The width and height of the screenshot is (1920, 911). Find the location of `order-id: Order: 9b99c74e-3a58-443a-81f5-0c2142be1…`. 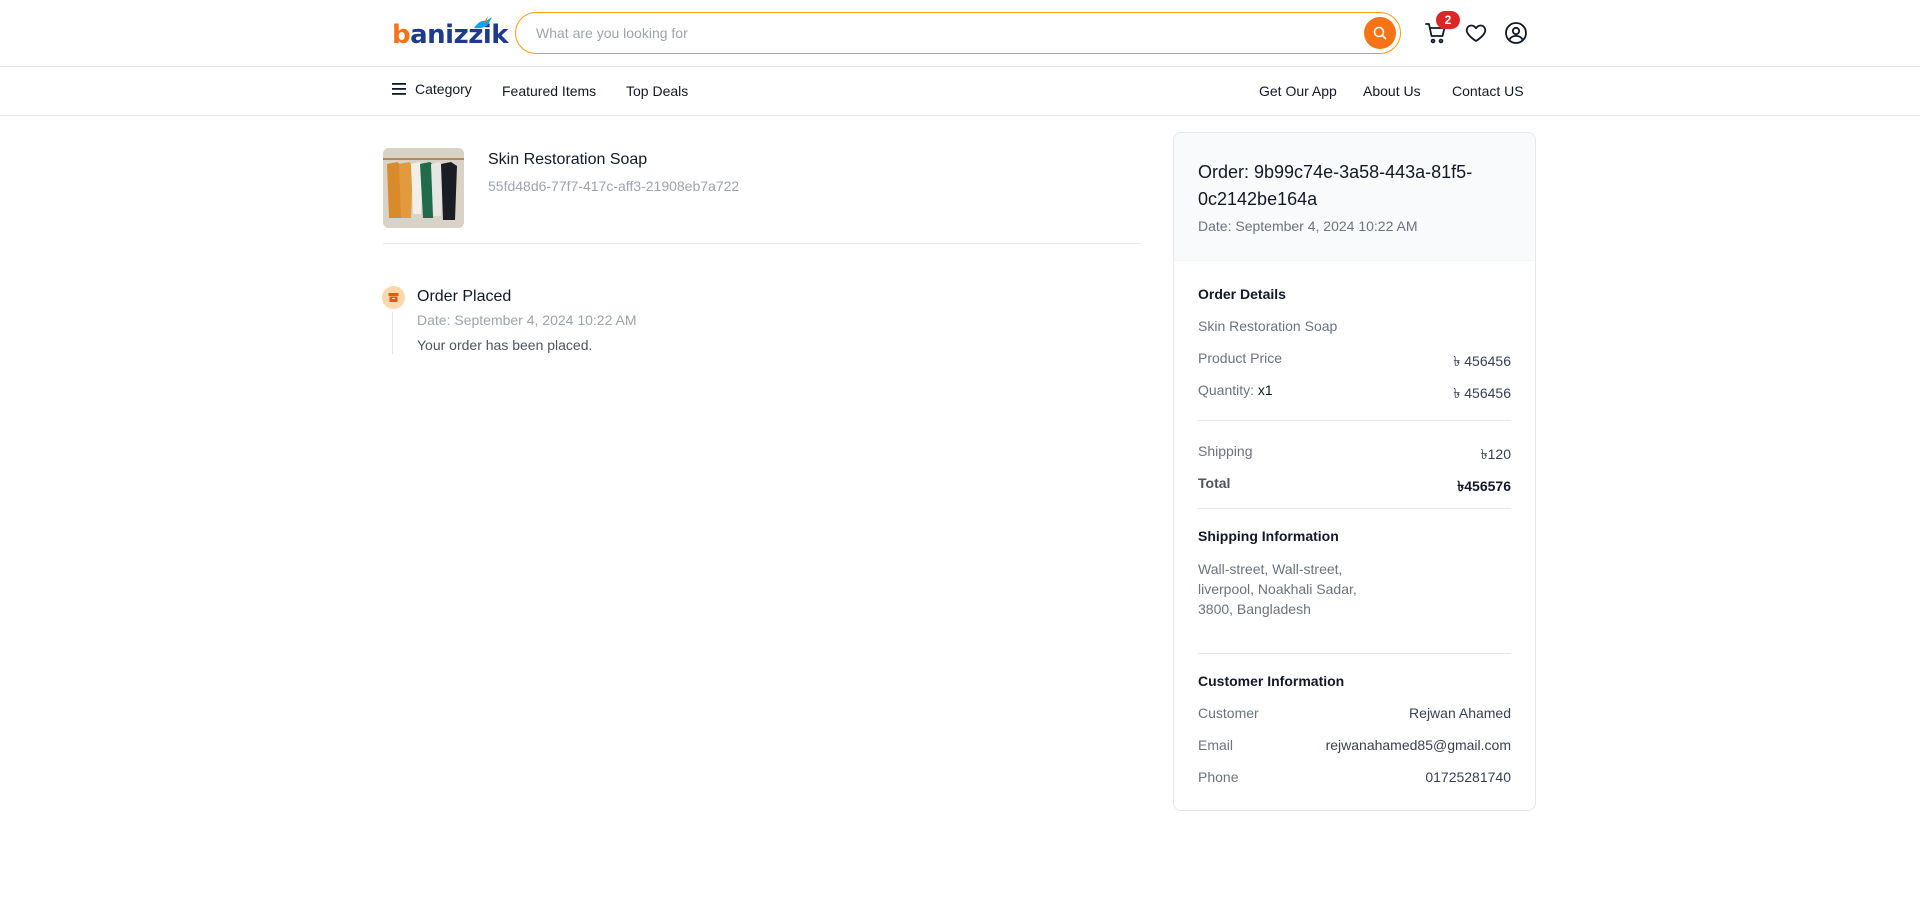

order-id: Order: 9b99c74e-3a58-443a-81f5-0c2142be1… is located at coordinates (1335, 185).